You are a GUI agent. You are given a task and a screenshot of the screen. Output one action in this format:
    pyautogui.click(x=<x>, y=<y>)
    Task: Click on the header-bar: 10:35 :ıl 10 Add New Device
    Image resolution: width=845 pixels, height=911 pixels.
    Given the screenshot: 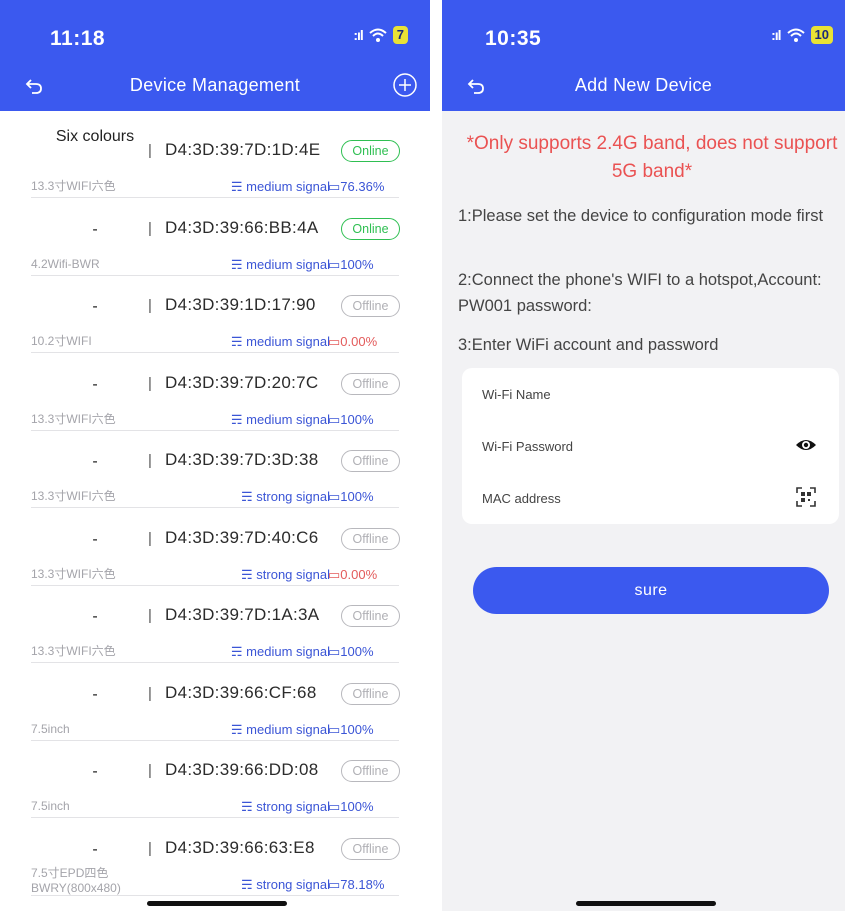 What is the action you would take?
    pyautogui.click(x=643, y=55)
    